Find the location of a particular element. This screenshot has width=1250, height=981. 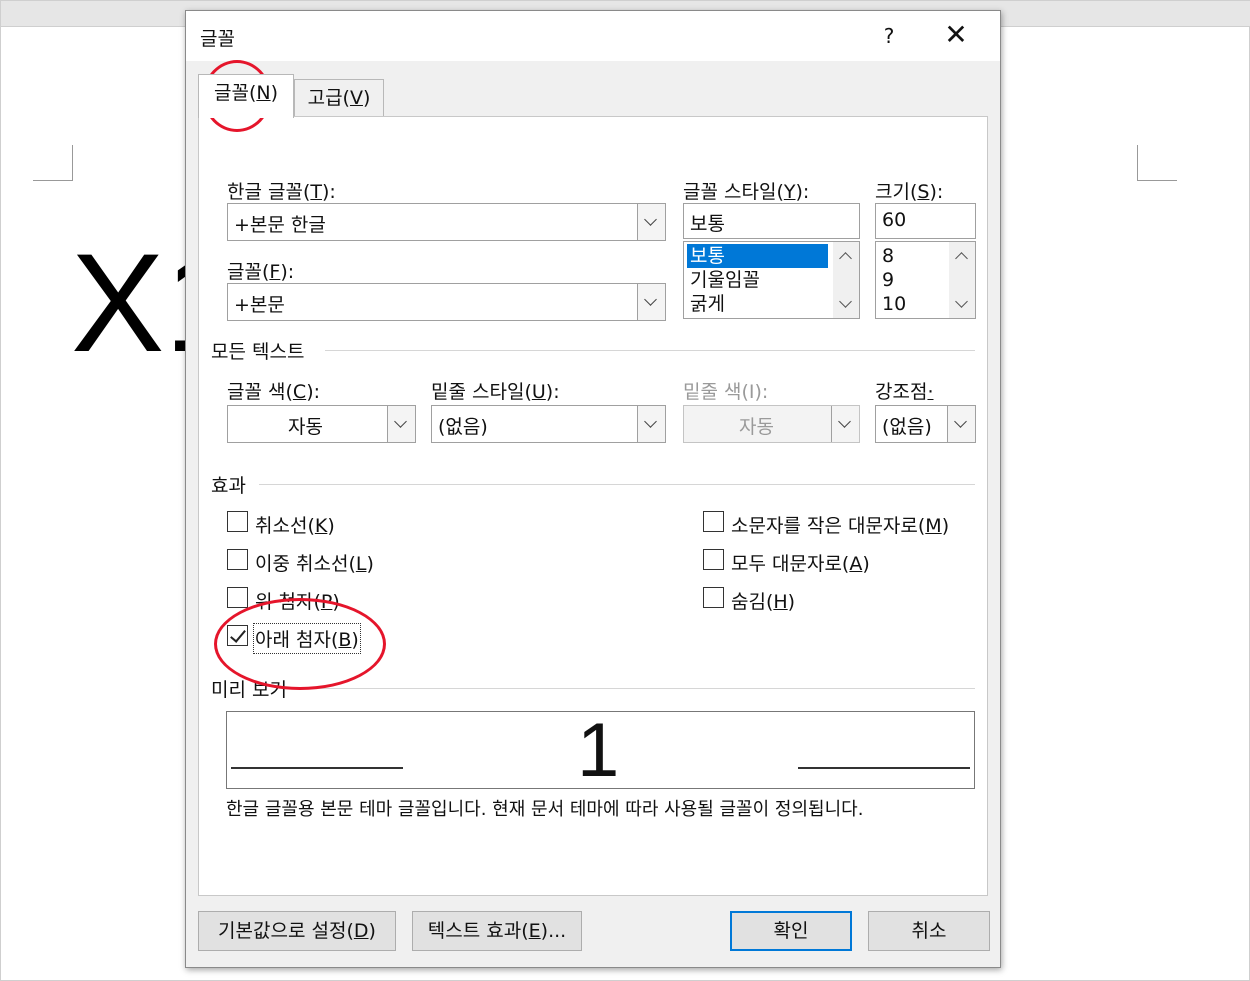

underline-style-value: (없음) is located at coordinates (463, 427).